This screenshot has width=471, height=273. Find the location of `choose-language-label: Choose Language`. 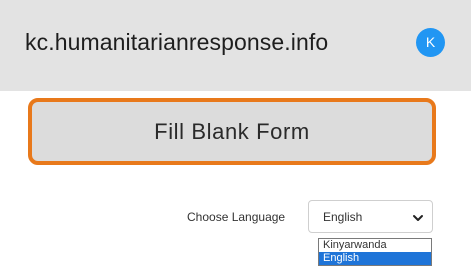

choose-language-label: Choose Language is located at coordinates (236, 217).